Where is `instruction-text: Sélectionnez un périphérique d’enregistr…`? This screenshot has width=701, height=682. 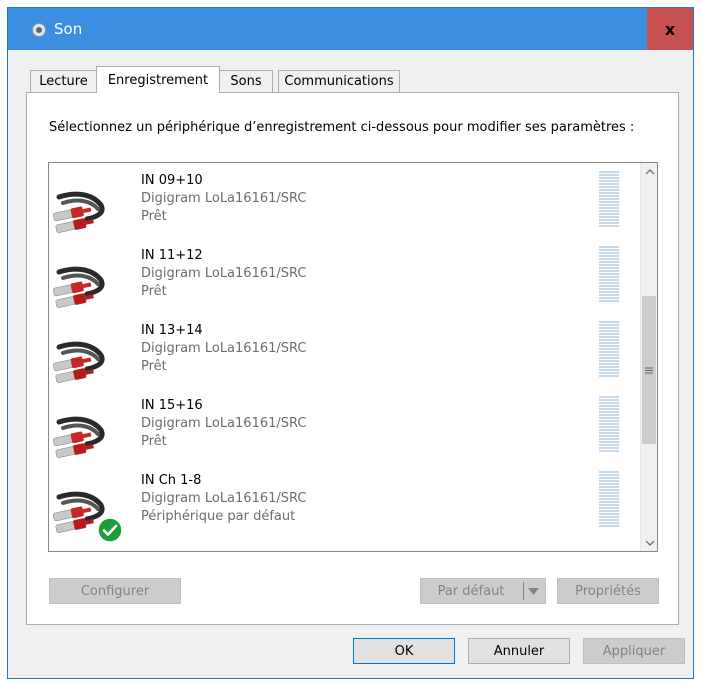 instruction-text: Sélectionnez un périphérique d’enregistr… is located at coordinates (342, 127).